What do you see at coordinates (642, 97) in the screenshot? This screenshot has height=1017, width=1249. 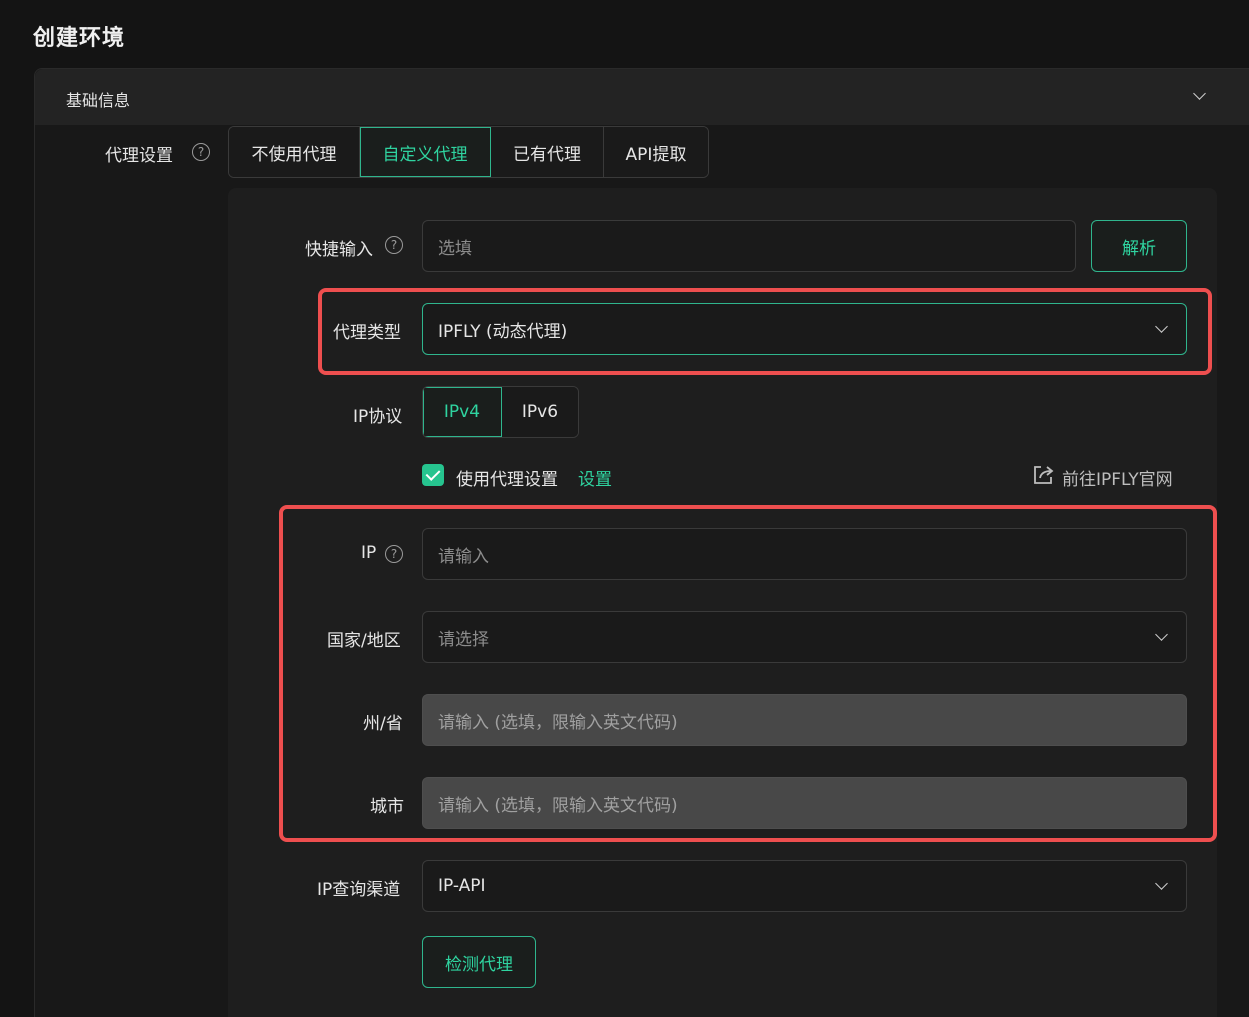 I see `basic-info-header: 基础信息` at bounding box center [642, 97].